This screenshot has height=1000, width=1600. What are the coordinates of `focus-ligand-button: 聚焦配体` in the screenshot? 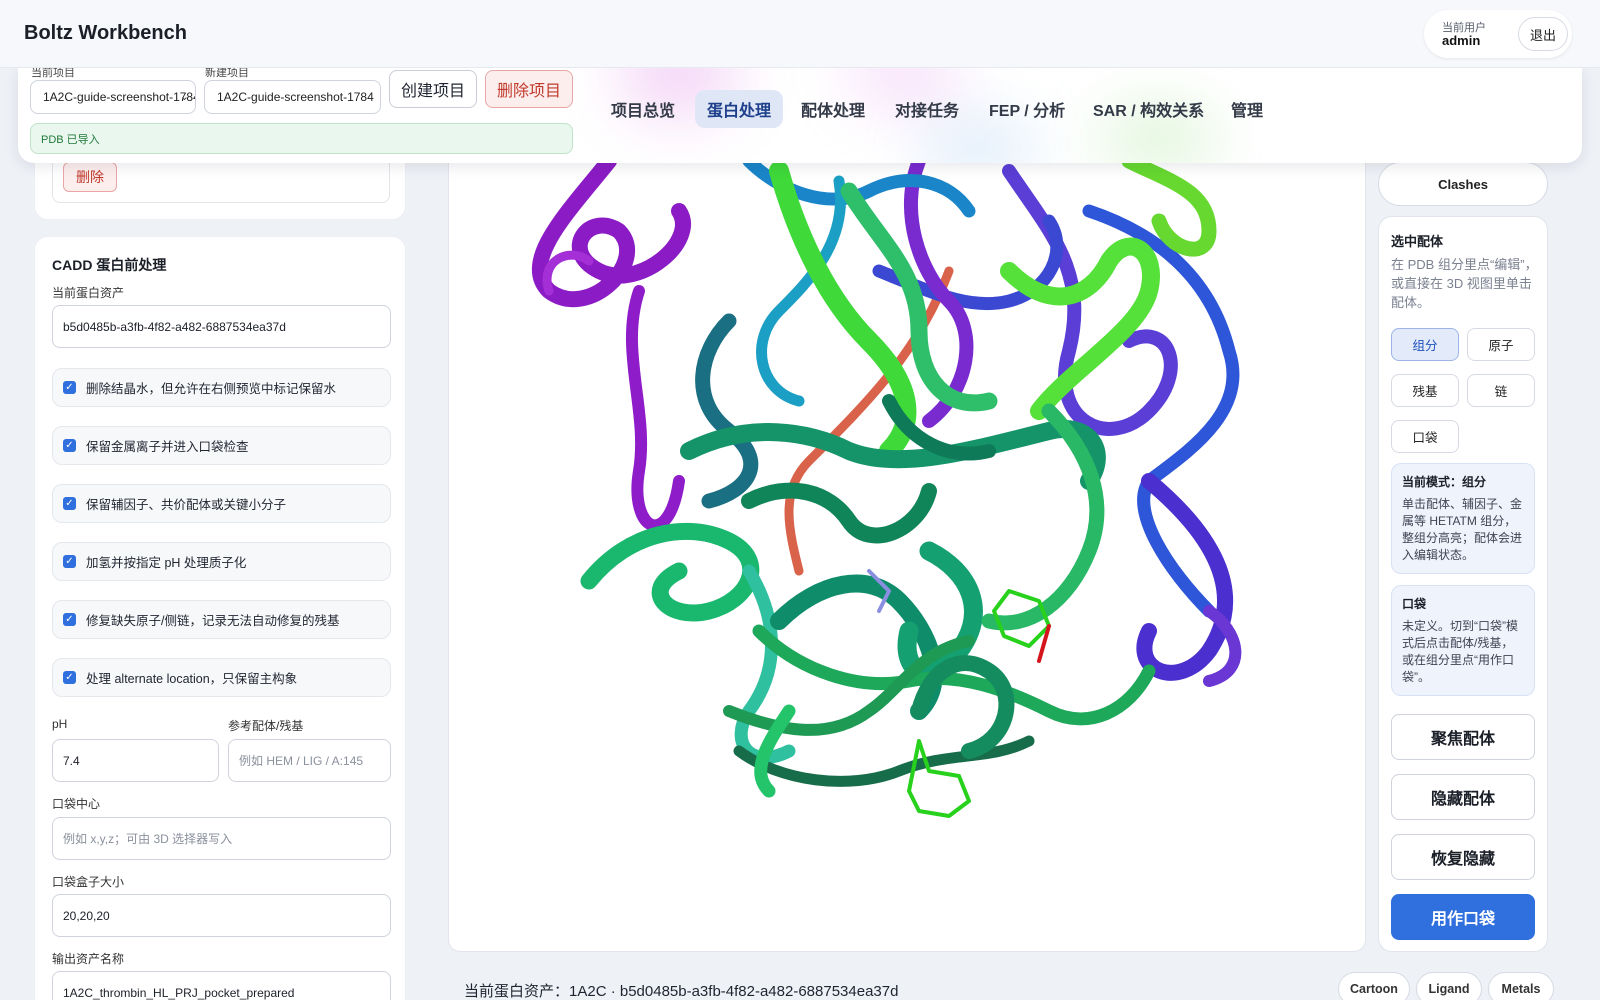 It's located at (1463, 737).